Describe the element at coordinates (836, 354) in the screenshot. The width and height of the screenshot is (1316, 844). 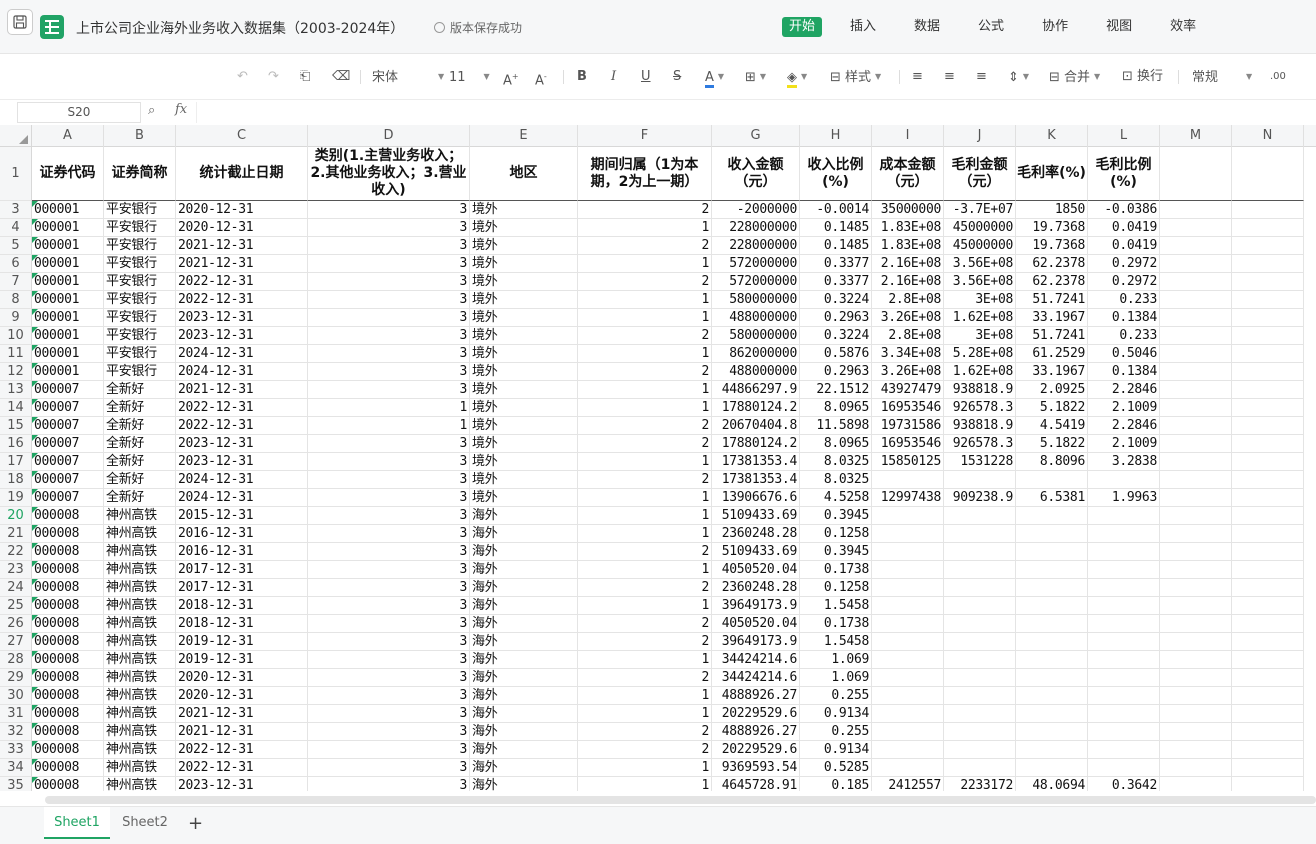
I see `table-cell: 0.5876` at that location.